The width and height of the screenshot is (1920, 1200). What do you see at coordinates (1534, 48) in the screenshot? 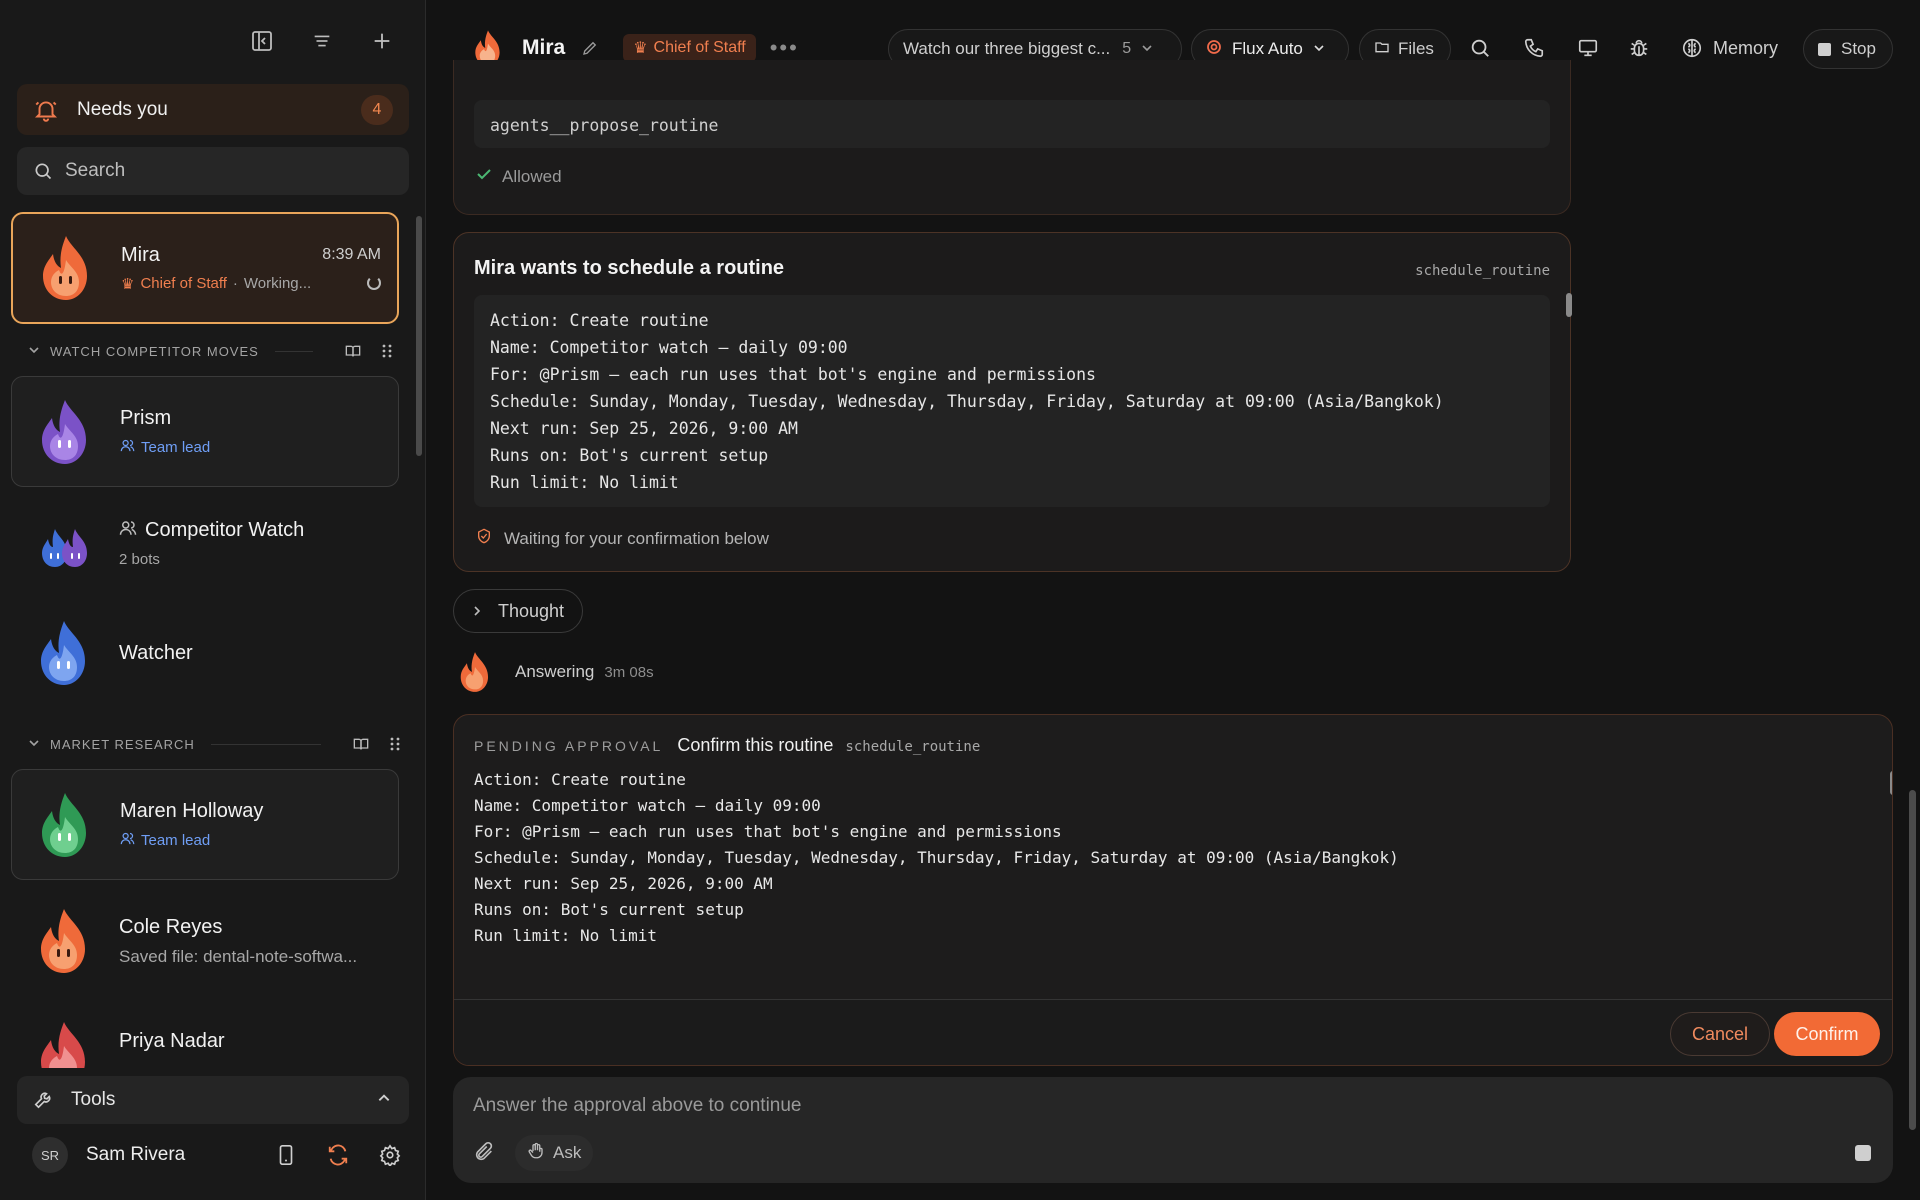
I see `phone-icon` at bounding box center [1534, 48].